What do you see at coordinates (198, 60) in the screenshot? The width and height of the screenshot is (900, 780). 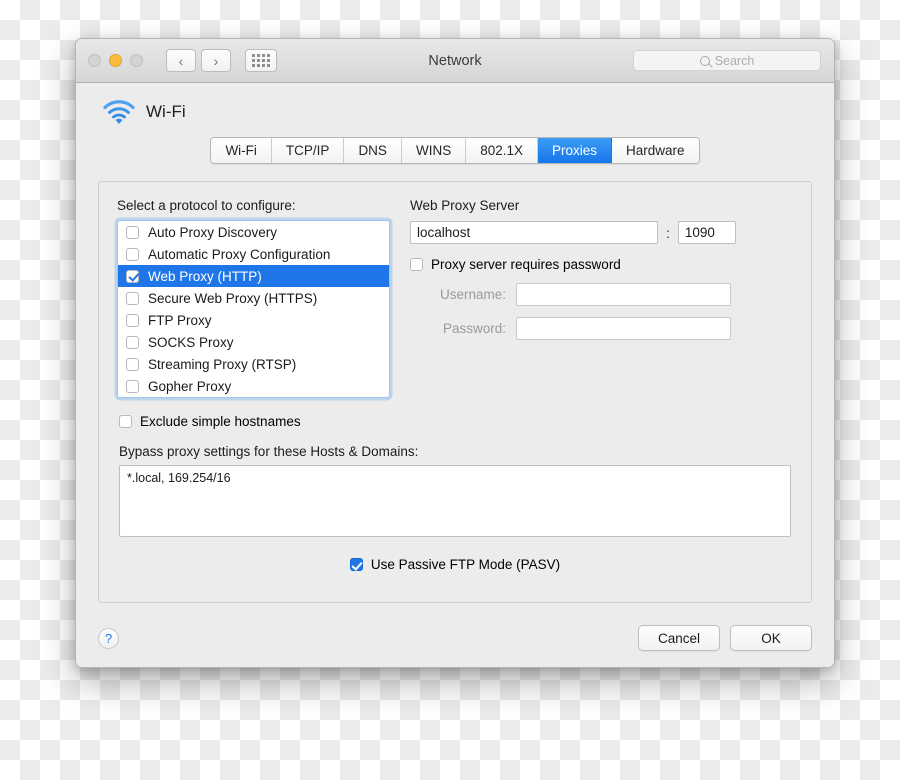 I see `navigation-buttons: ‹ ›` at bounding box center [198, 60].